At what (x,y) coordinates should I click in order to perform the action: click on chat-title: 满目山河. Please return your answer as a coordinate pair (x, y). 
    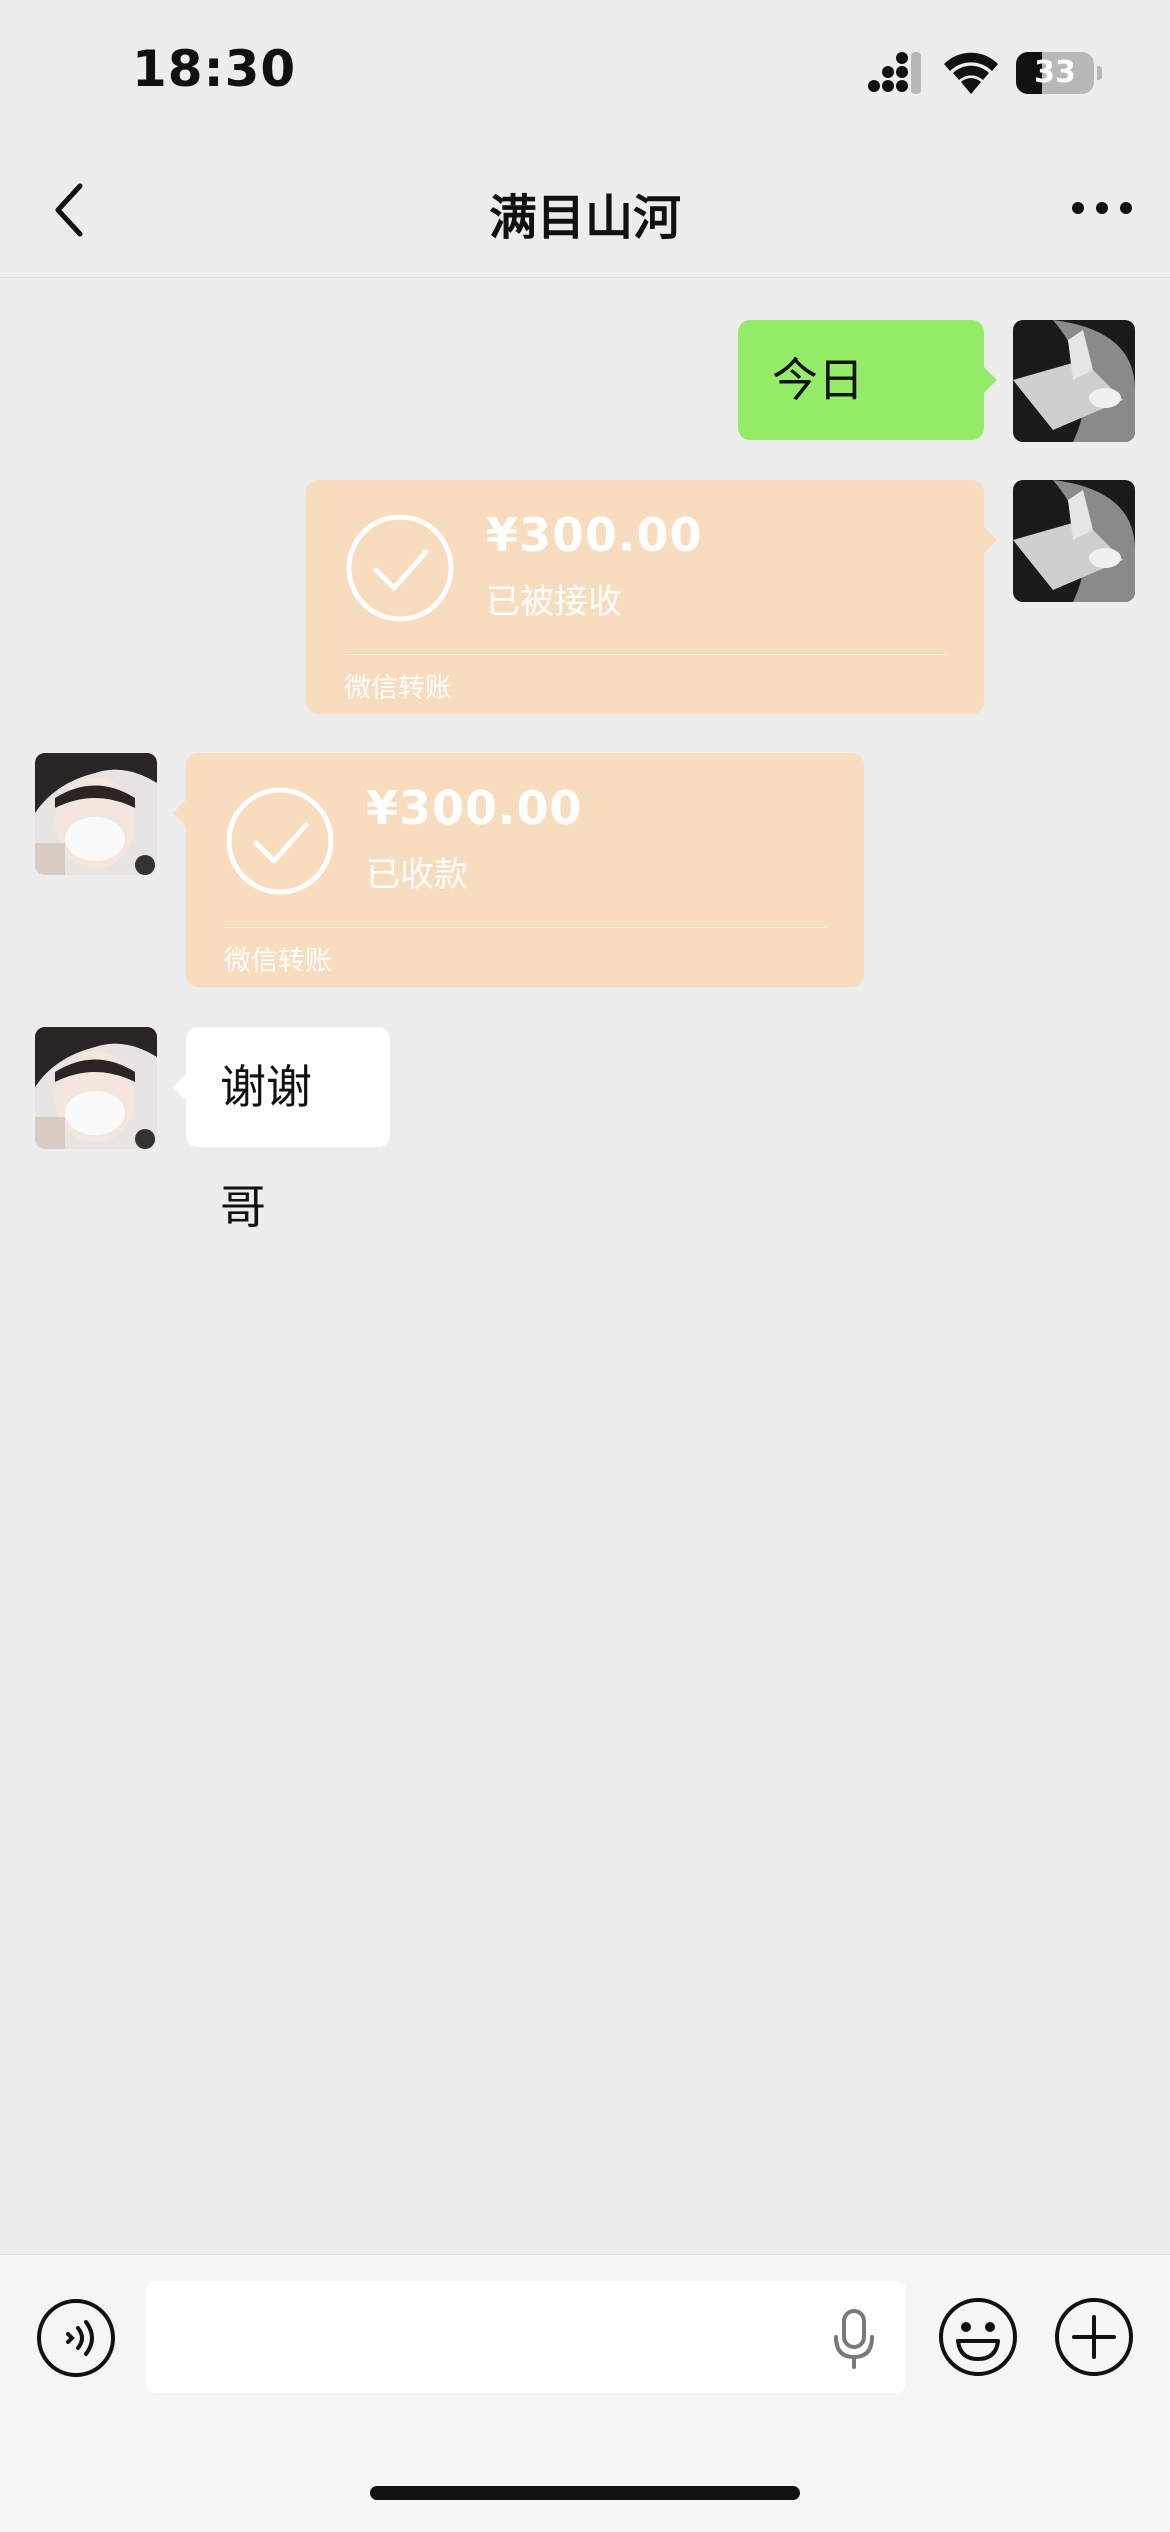
    Looking at the image, I should click on (584, 218).